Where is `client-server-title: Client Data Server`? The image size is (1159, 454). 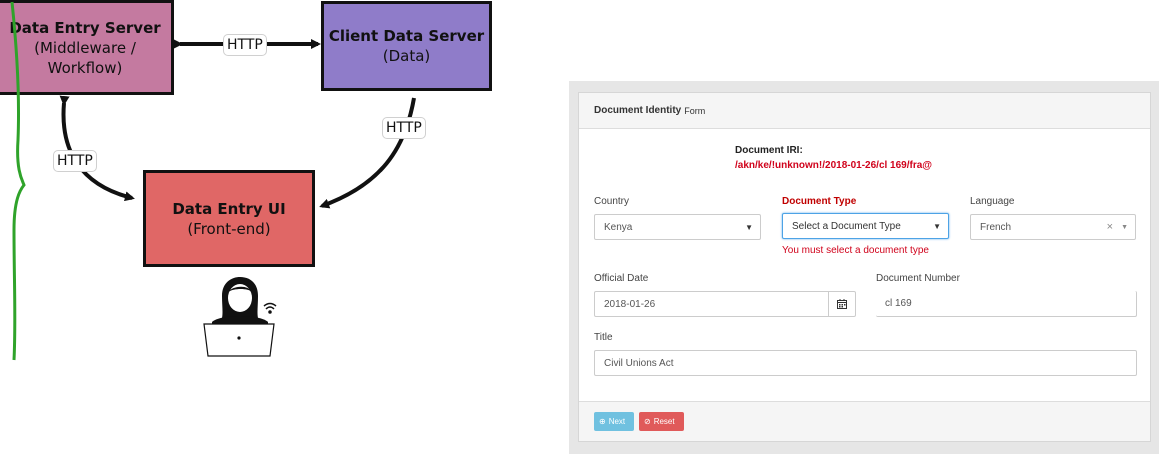
client-server-title: Client Data Server is located at coordinates (406, 36).